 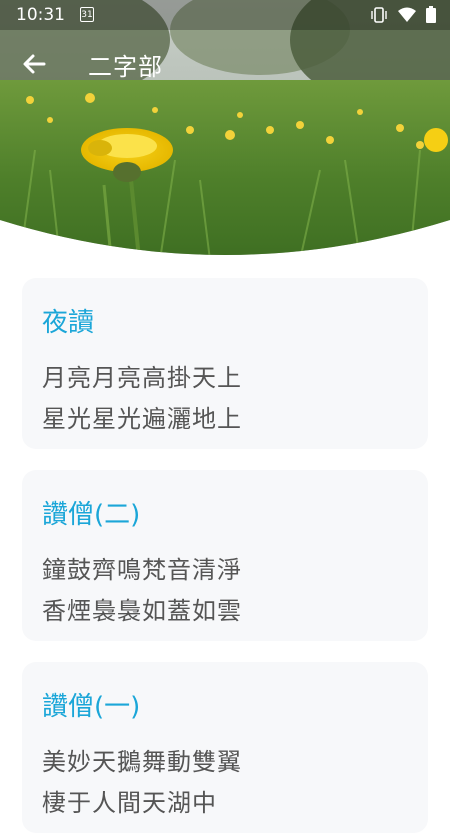 I want to click on poem-line: 美妙天鵝舞動雙翼, so click(x=142, y=762).